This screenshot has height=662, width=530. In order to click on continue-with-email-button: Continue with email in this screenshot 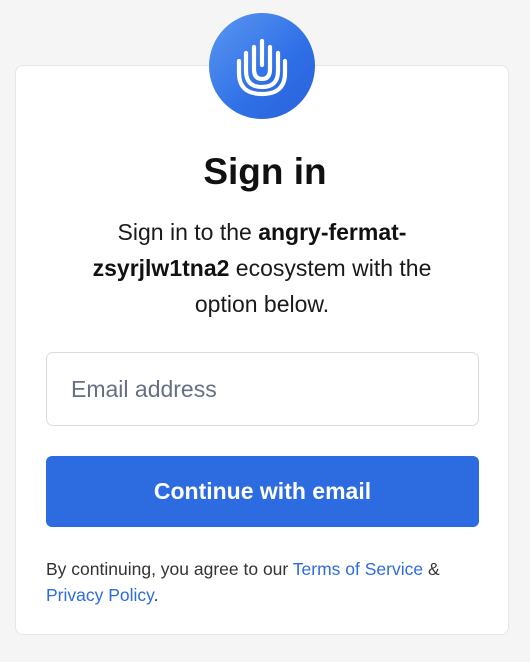, I will do `click(262, 491)`.